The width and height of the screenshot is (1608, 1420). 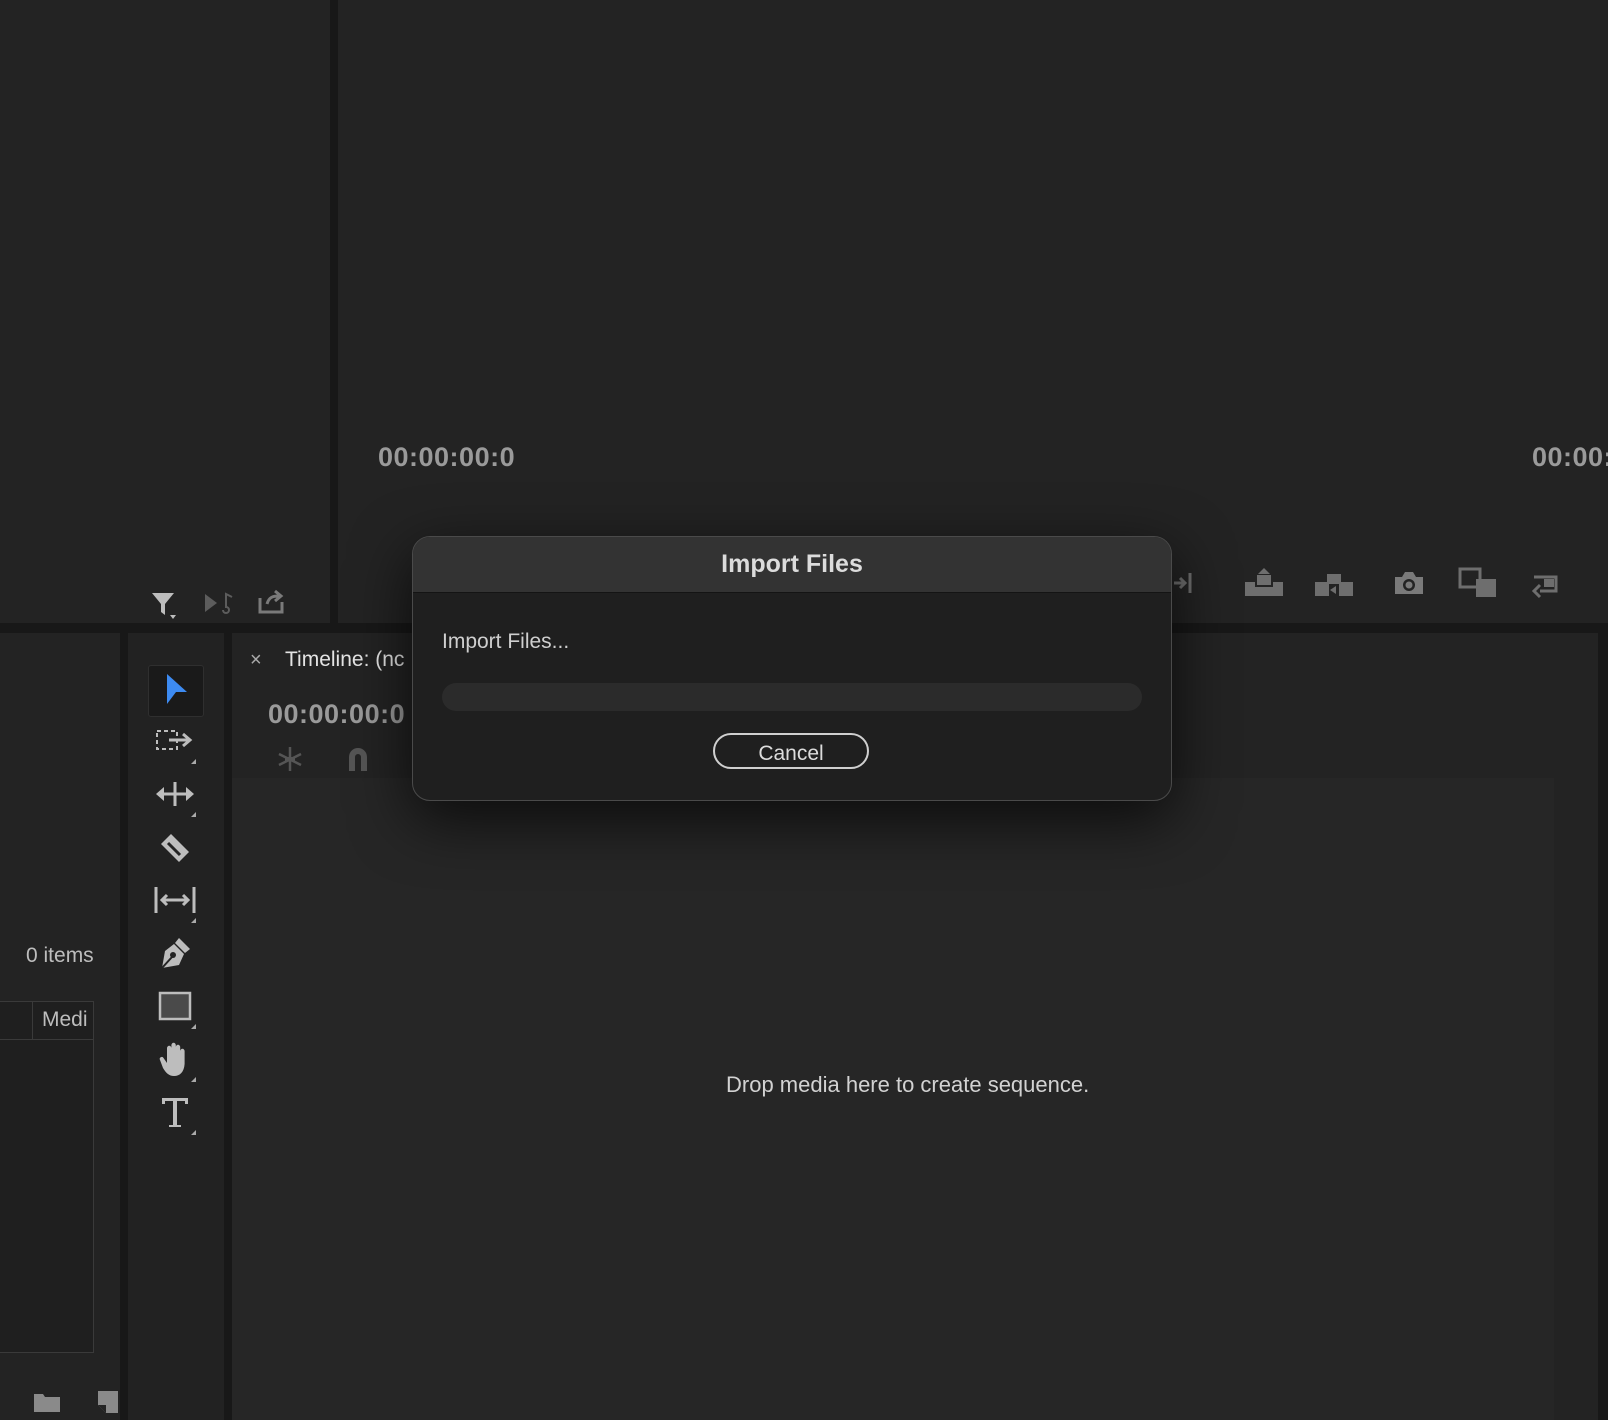 I want to click on selection-arrow-icon, so click(x=176, y=691).